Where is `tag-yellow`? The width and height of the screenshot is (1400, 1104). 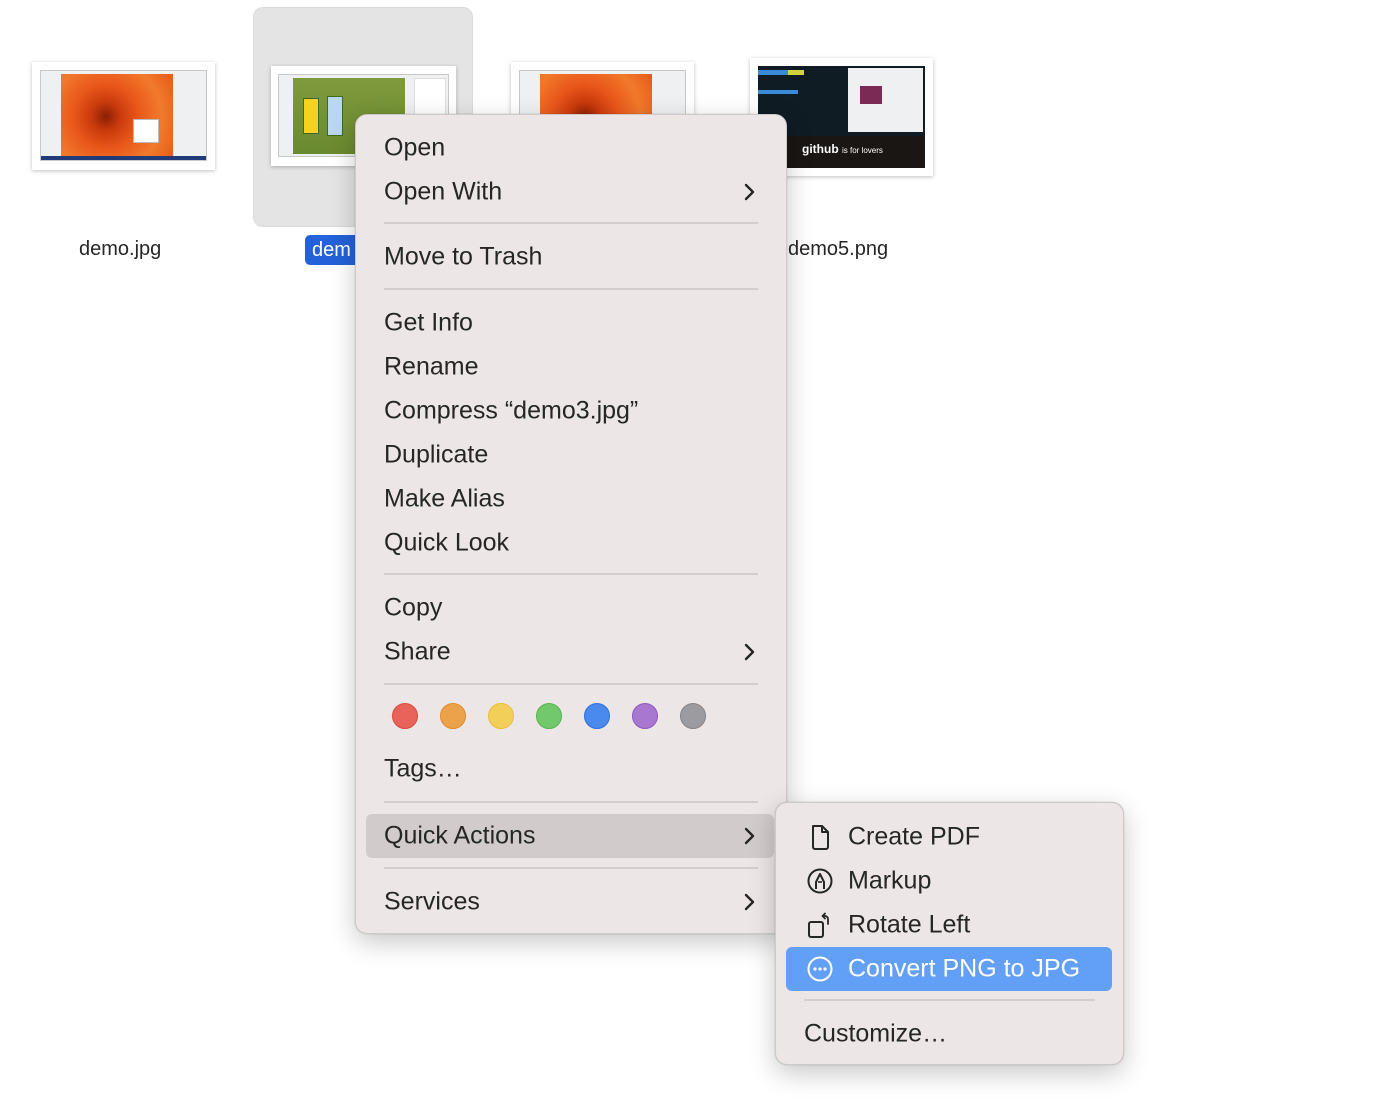 tag-yellow is located at coordinates (501, 716).